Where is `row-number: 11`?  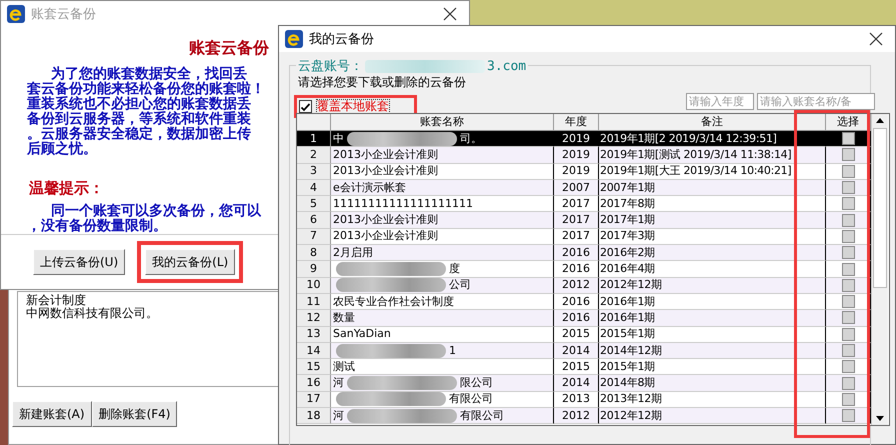 row-number: 11 is located at coordinates (314, 302).